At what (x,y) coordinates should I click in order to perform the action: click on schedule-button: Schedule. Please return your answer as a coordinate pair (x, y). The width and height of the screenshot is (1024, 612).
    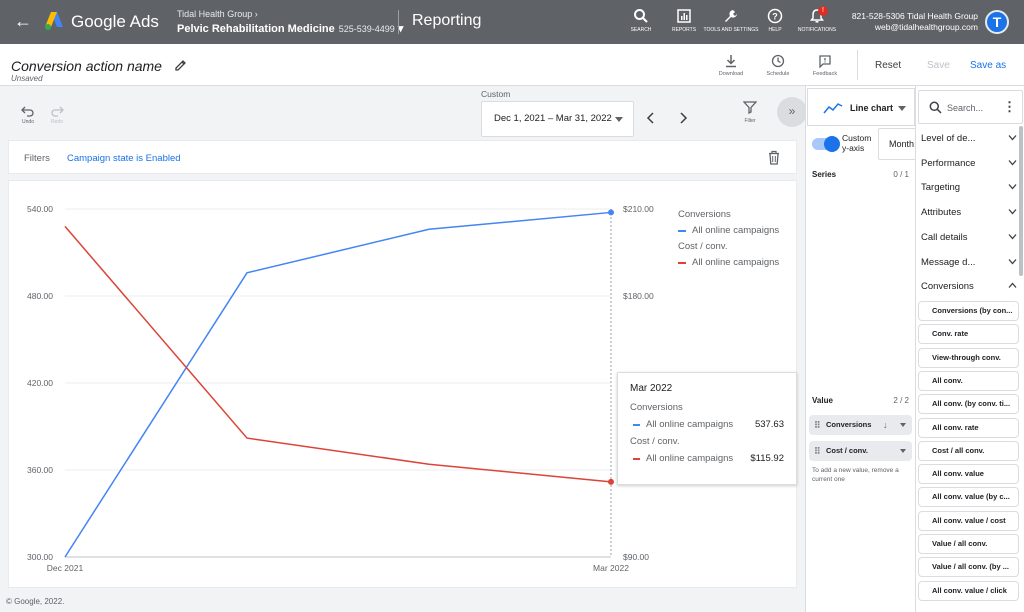
    Looking at the image, I should click on (778, 65).